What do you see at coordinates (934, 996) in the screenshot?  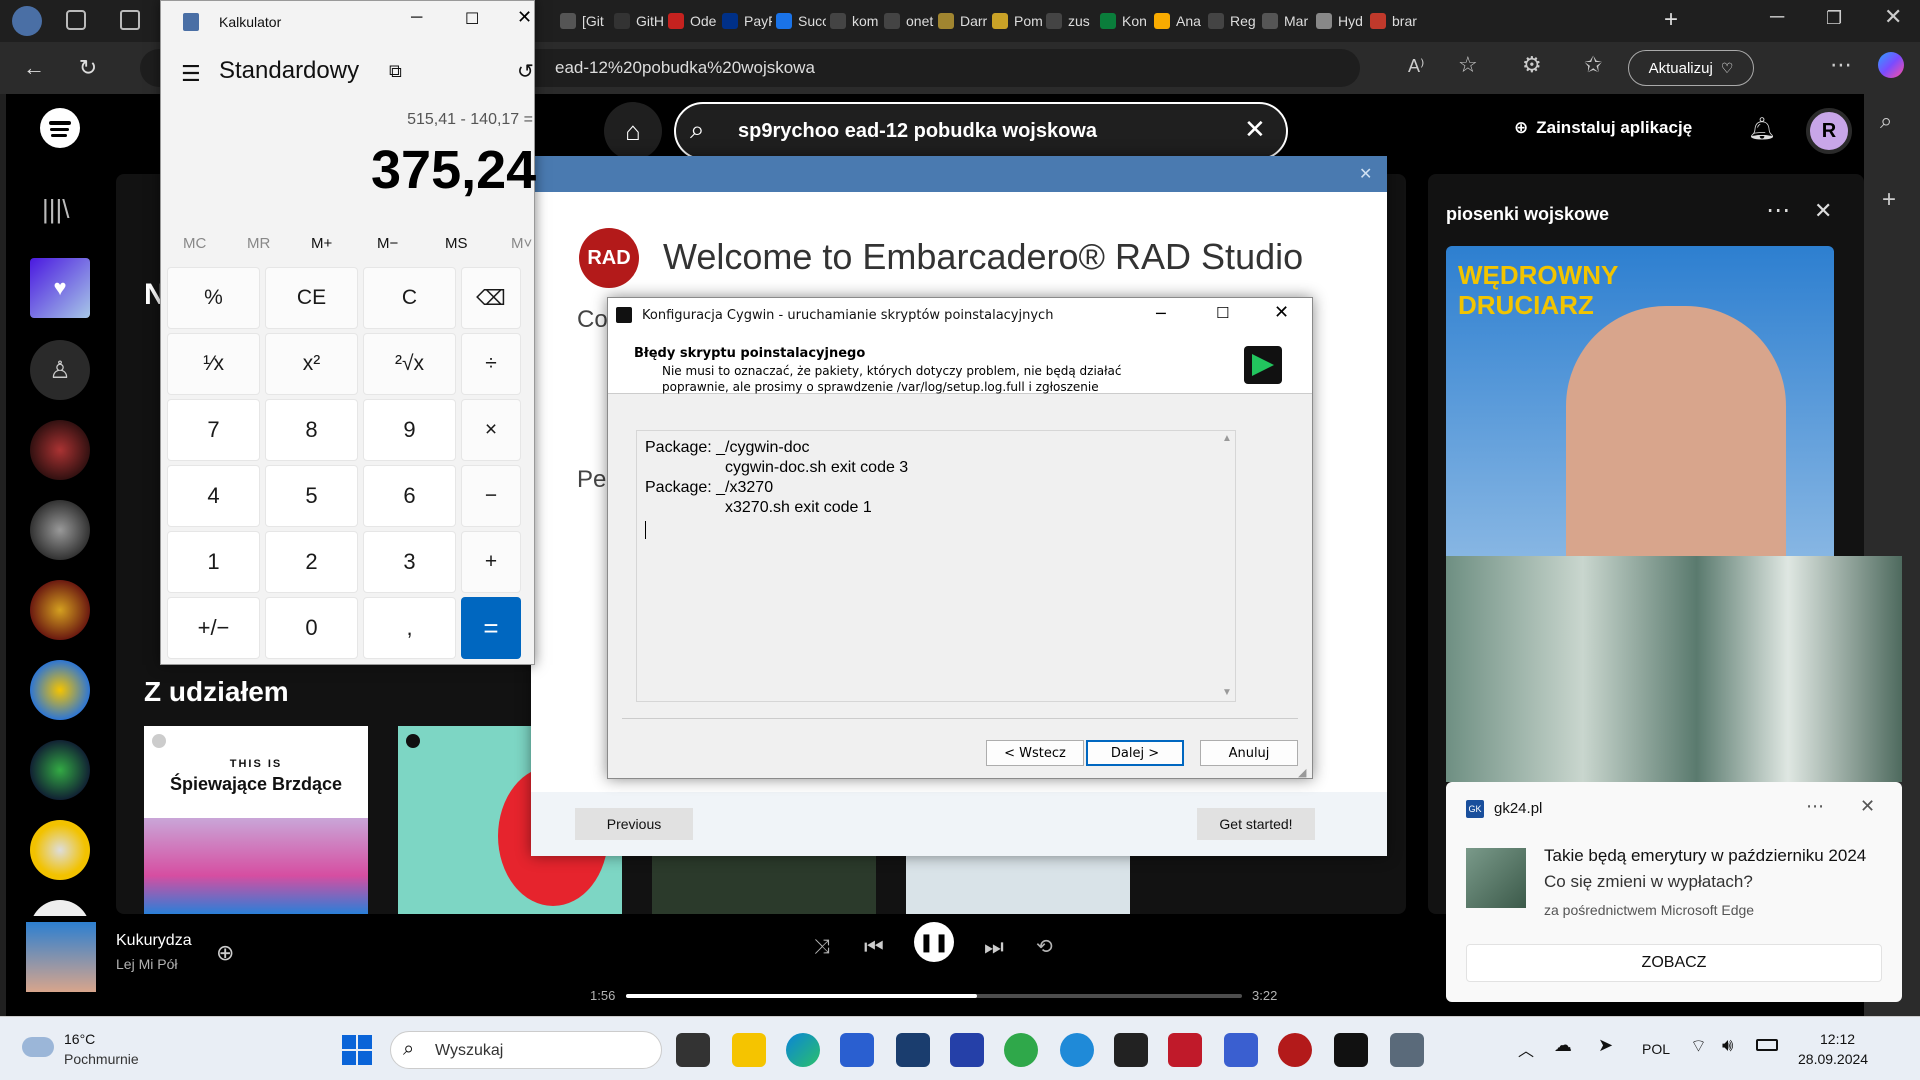 I see `progress-track` at bounding box center [934, 996].